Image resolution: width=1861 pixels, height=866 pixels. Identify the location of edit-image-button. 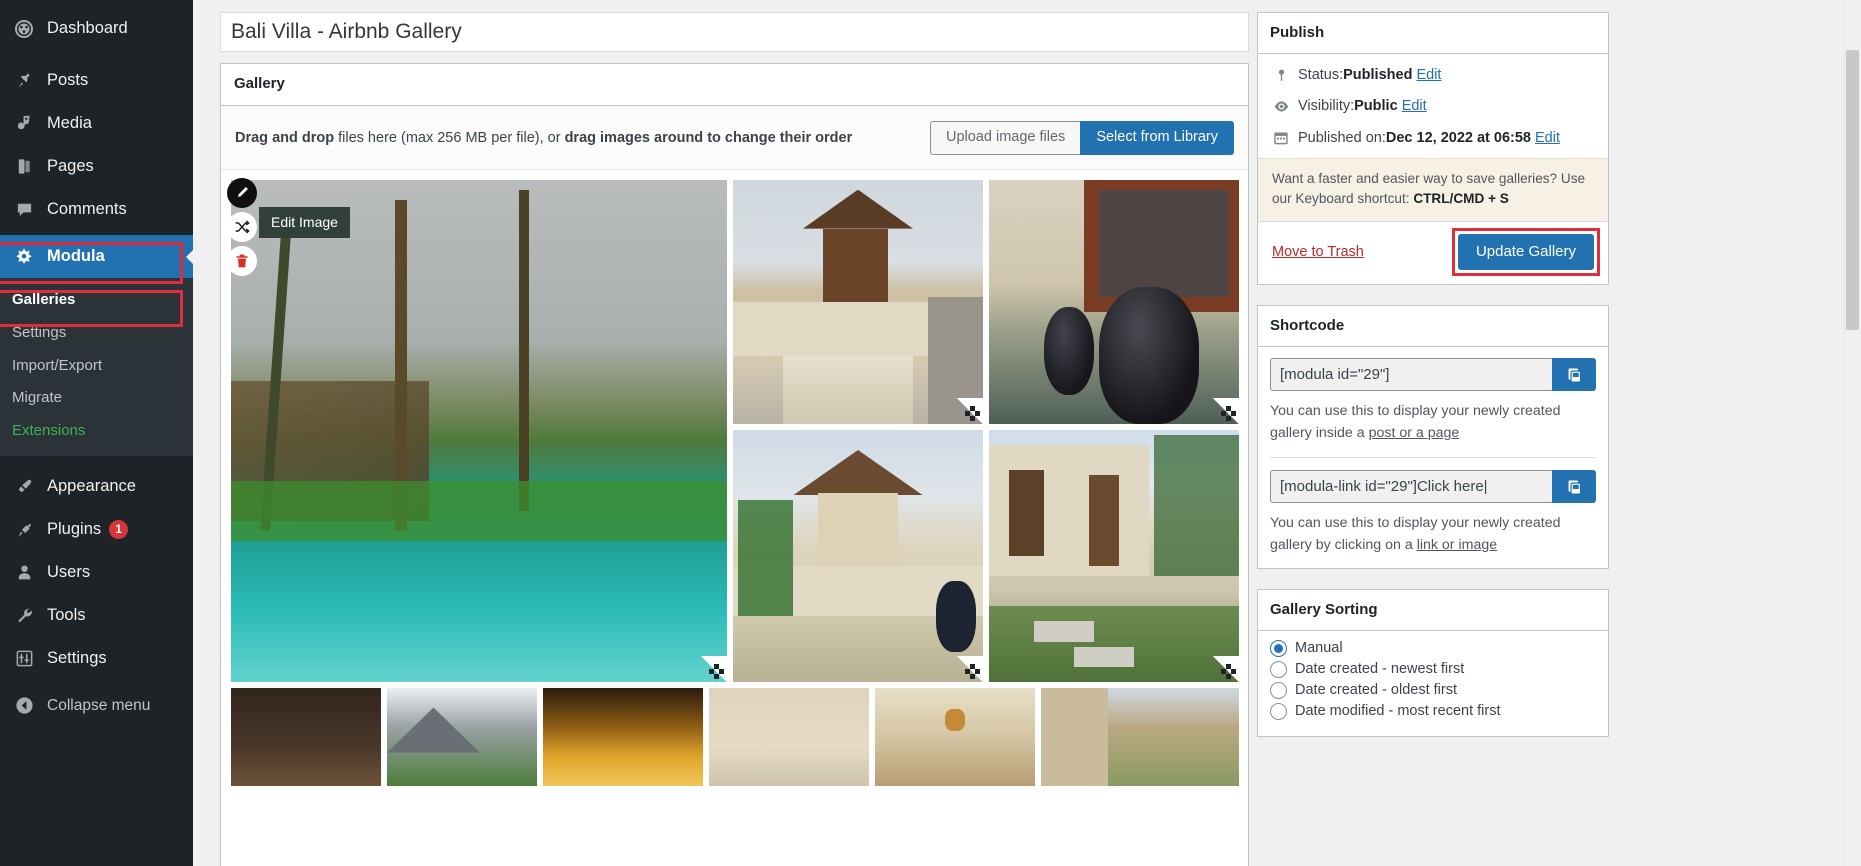
(242, 192).